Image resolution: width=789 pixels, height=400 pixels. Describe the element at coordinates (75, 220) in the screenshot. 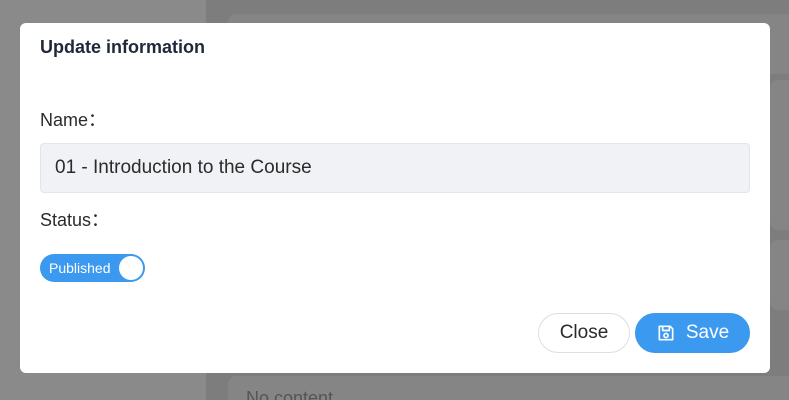

I see `status-label: Status：` at that location.